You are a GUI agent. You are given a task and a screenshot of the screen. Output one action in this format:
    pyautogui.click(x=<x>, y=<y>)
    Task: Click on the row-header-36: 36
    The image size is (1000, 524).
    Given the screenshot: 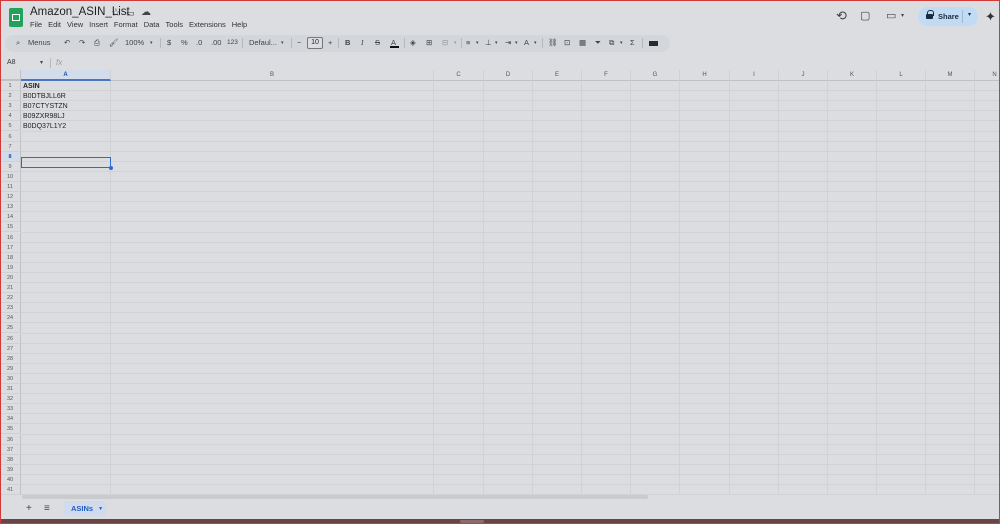 What is the action you would take?
    pyautogui.click(x=10, y=439)
    